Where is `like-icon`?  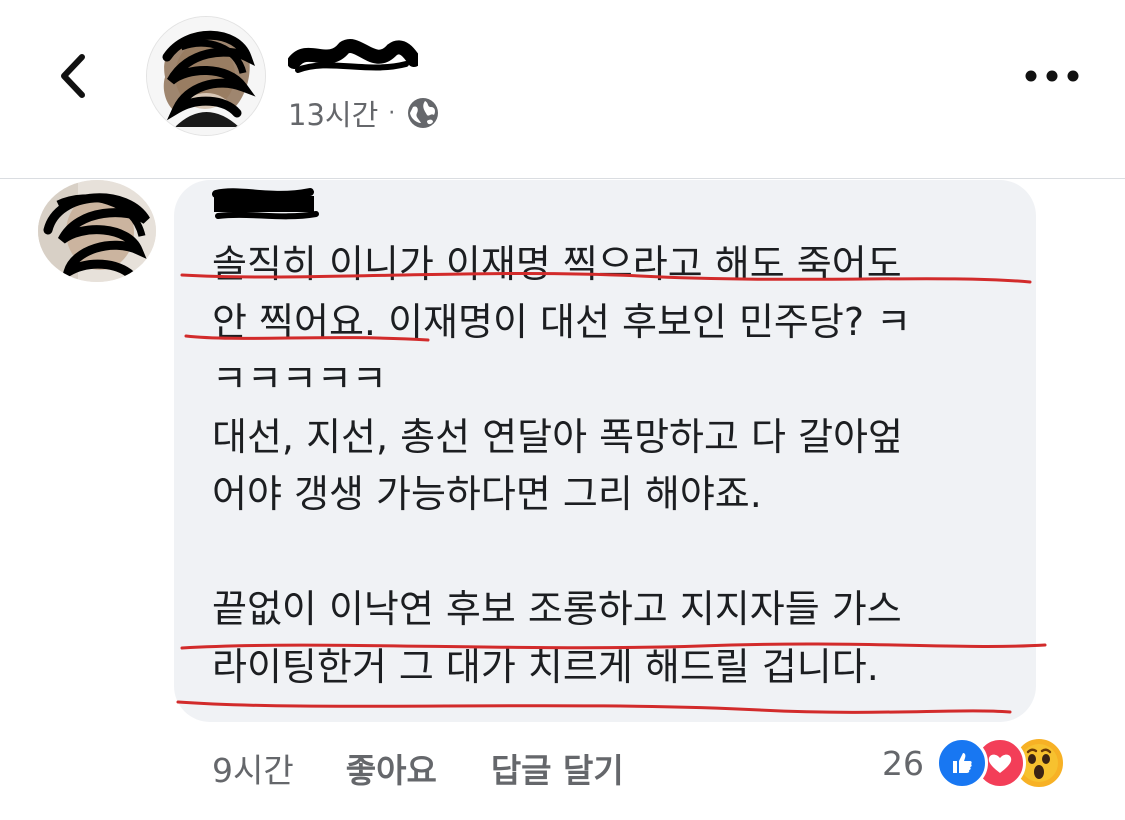
like-icon is located at coordinates (962, 763).